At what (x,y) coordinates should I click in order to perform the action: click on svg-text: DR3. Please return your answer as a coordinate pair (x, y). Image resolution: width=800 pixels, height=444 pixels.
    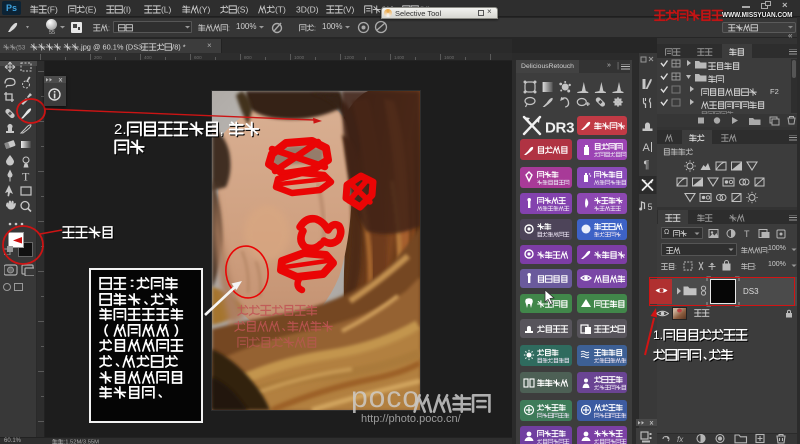
    Looking at the image, I should click on (559, 128).